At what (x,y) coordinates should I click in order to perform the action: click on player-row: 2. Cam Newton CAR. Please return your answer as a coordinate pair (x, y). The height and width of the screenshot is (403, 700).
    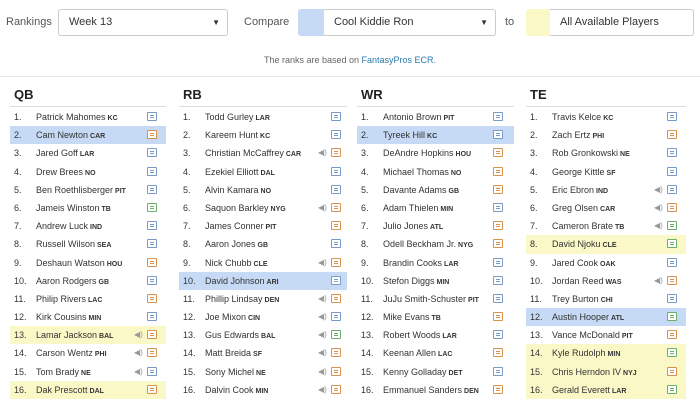
    Looking at the image, I should click on (88, 135).